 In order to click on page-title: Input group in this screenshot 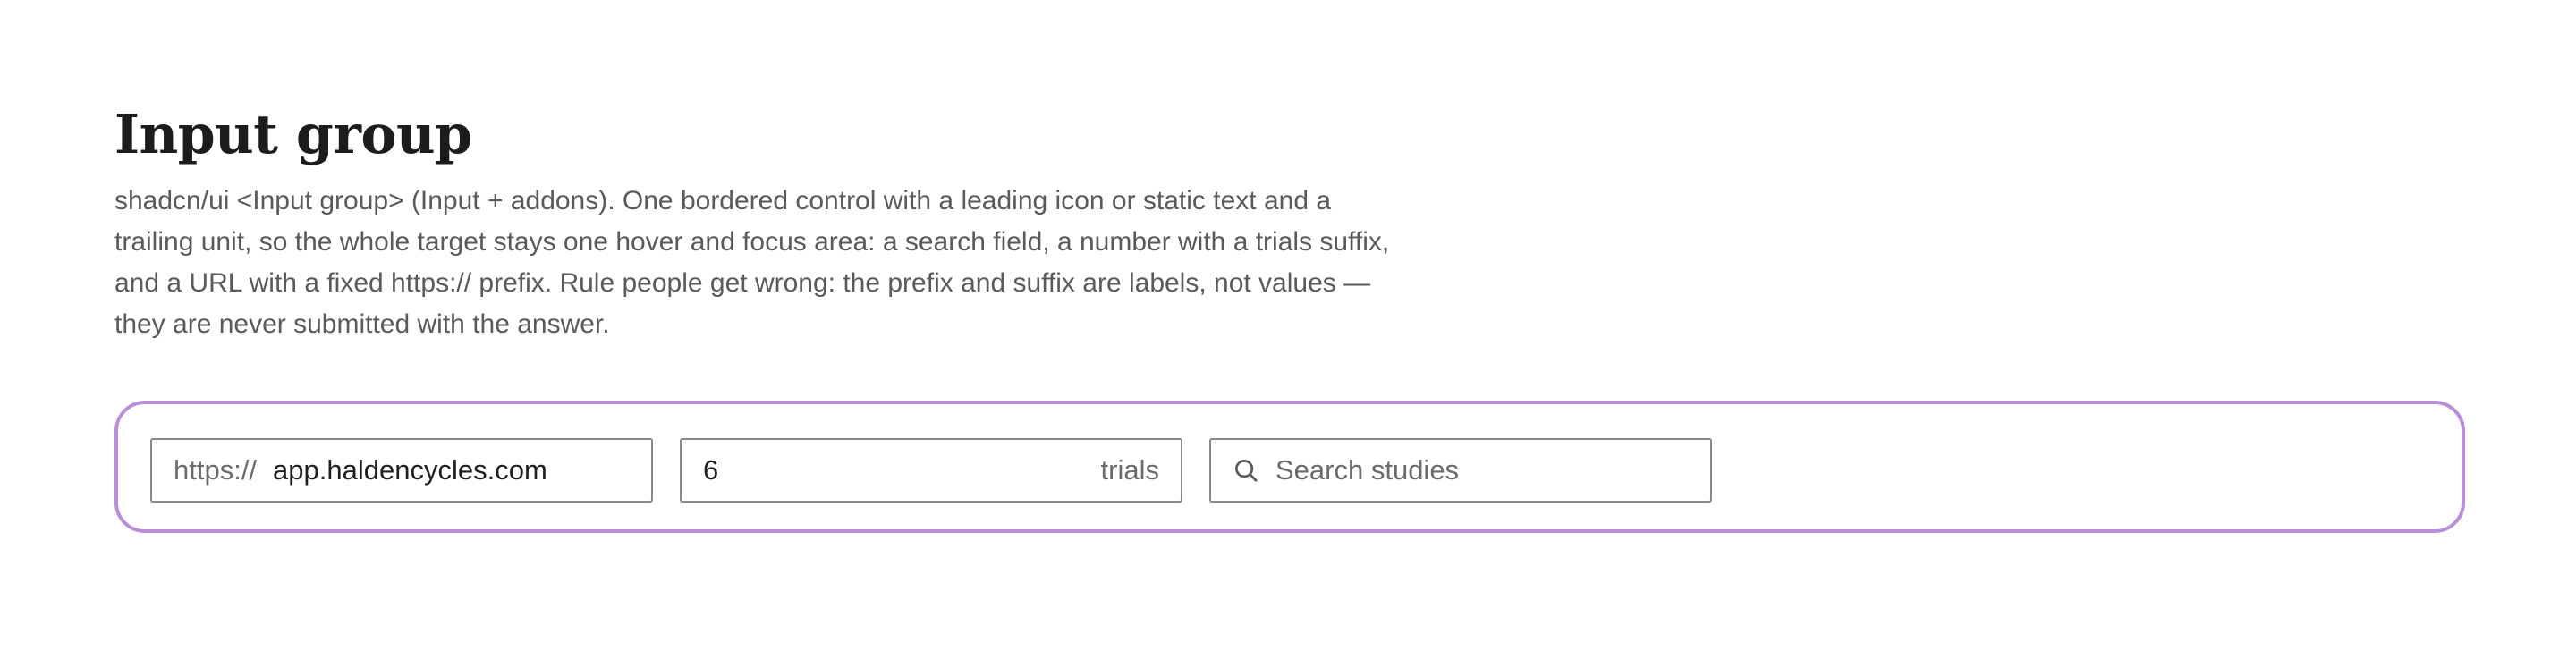, I will do `click(293, 135)`.